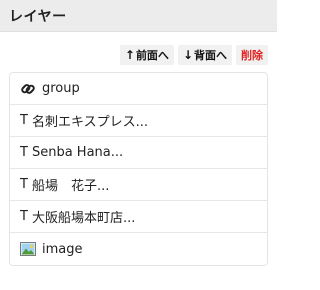 Image resolution: width=320 pixels, height=290 pixels. Describe the element at coordinates (252, 55) in the screenshot. I see `delete-button: 削除` at that location.